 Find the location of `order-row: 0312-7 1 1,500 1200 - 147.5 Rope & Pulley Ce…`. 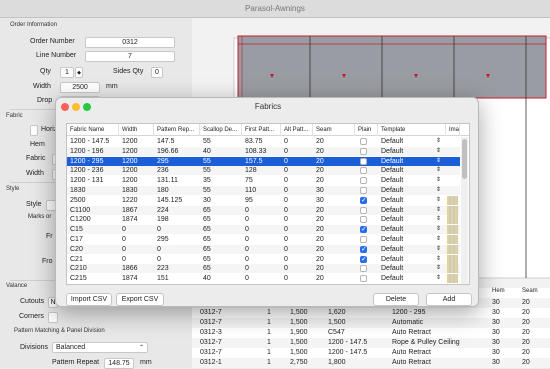

order-row: 0312-7 1 1,500 1200 - 147.5 Rope & Pulley Ce… is located at coordinates (371, 343).